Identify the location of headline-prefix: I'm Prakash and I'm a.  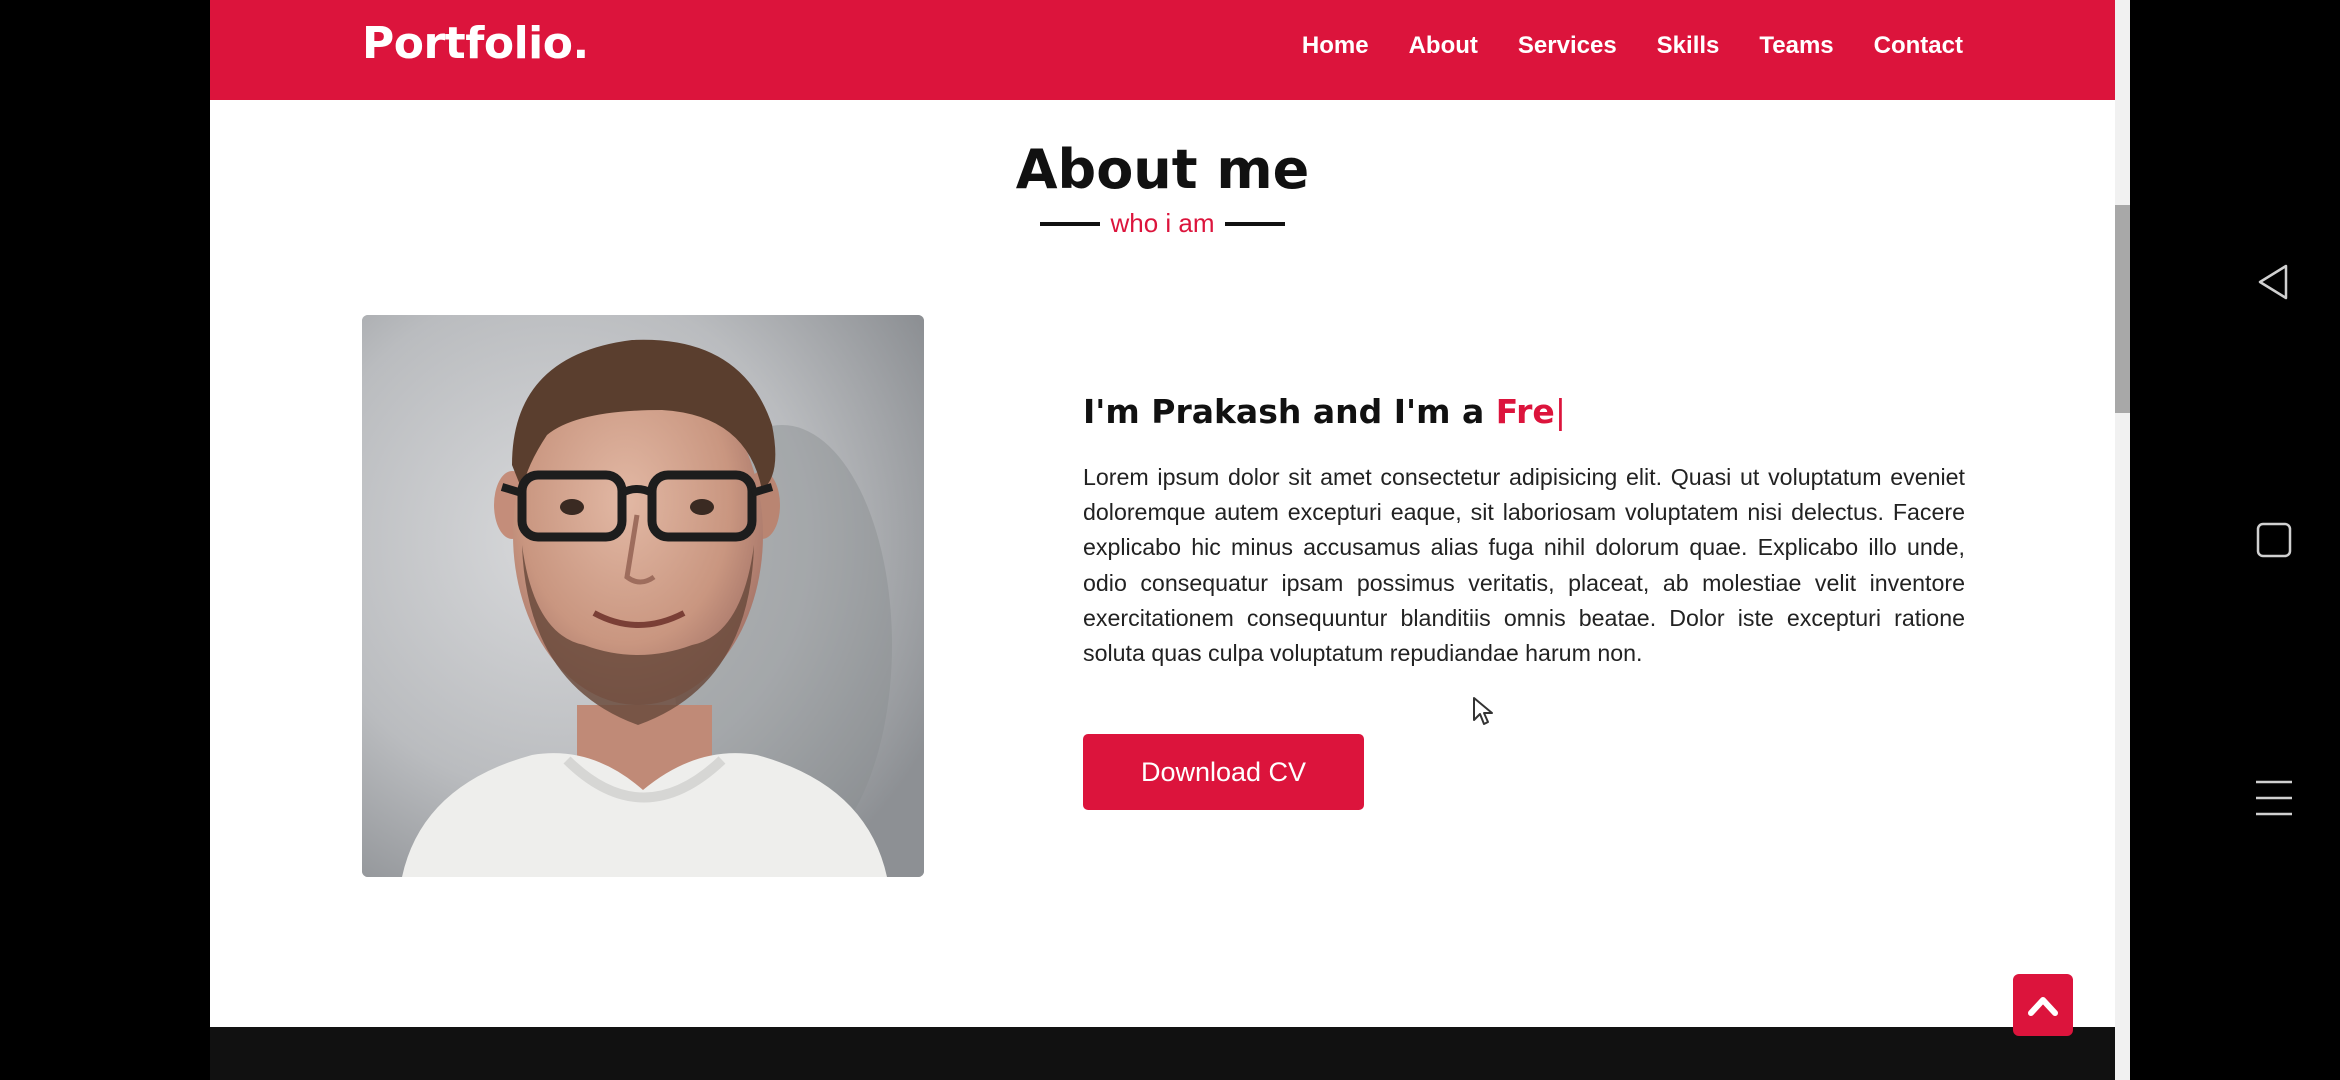
(1289, 411).